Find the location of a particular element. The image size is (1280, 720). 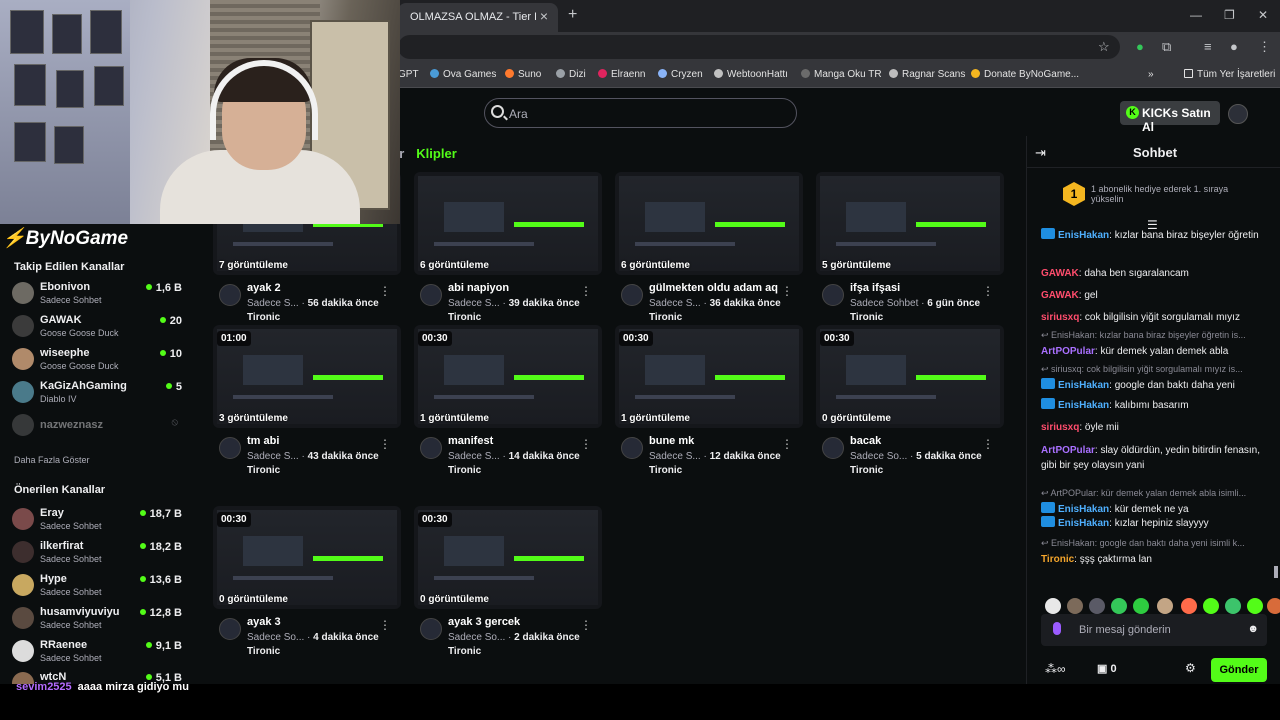

profile-icon: ● is located at coordinates (1234, 46).